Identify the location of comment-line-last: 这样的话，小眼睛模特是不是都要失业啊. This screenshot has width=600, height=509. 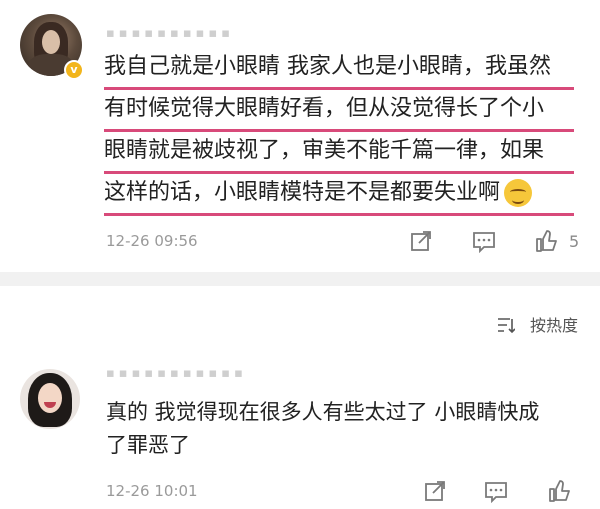
(339, 195).